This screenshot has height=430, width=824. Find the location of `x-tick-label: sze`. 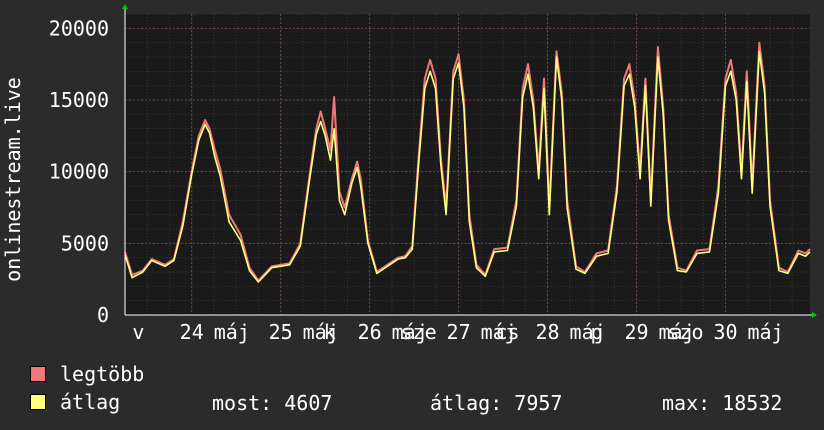

x-tick-label: sze is located at coordinates (419, 332).